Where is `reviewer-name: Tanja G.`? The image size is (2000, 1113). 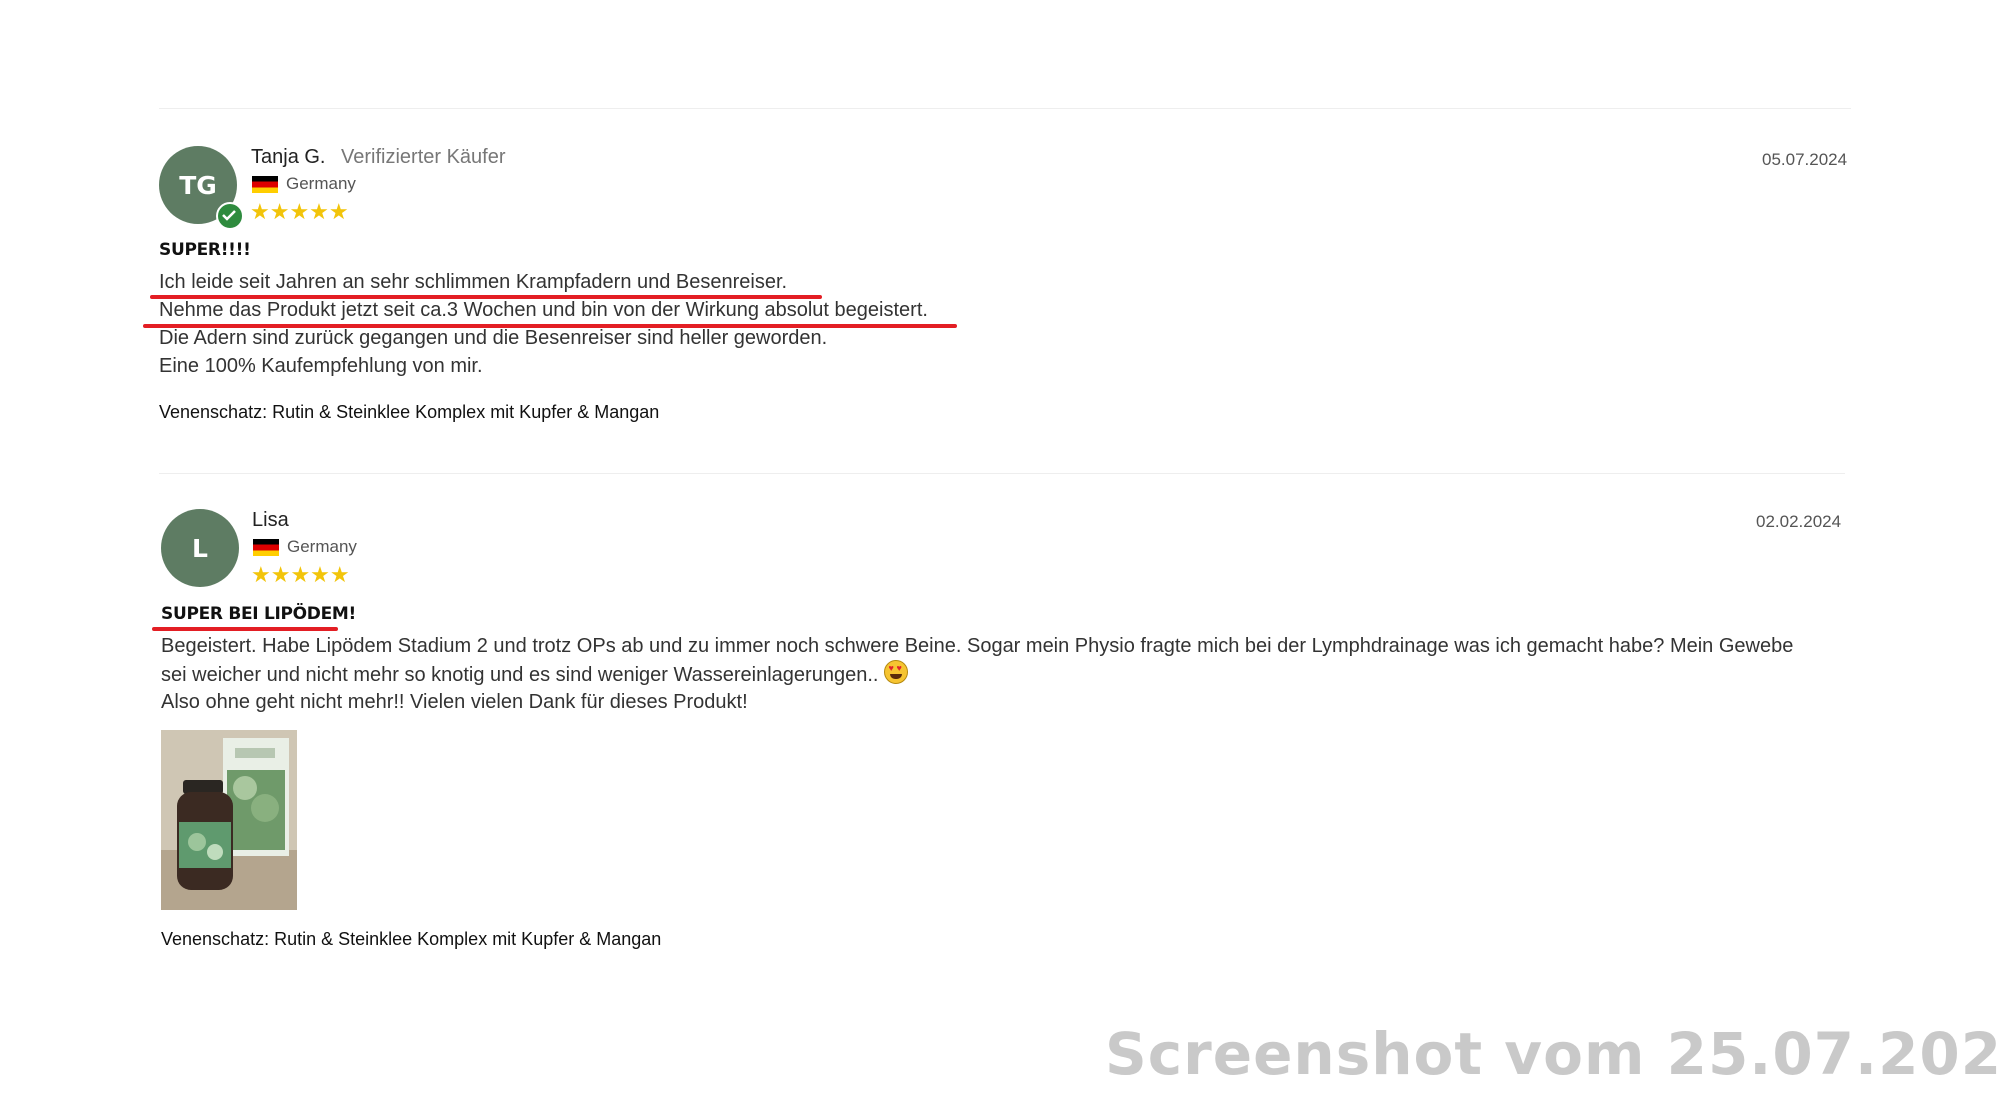
reviewer-name: Tanja G. is located at coordinates (288, 157).